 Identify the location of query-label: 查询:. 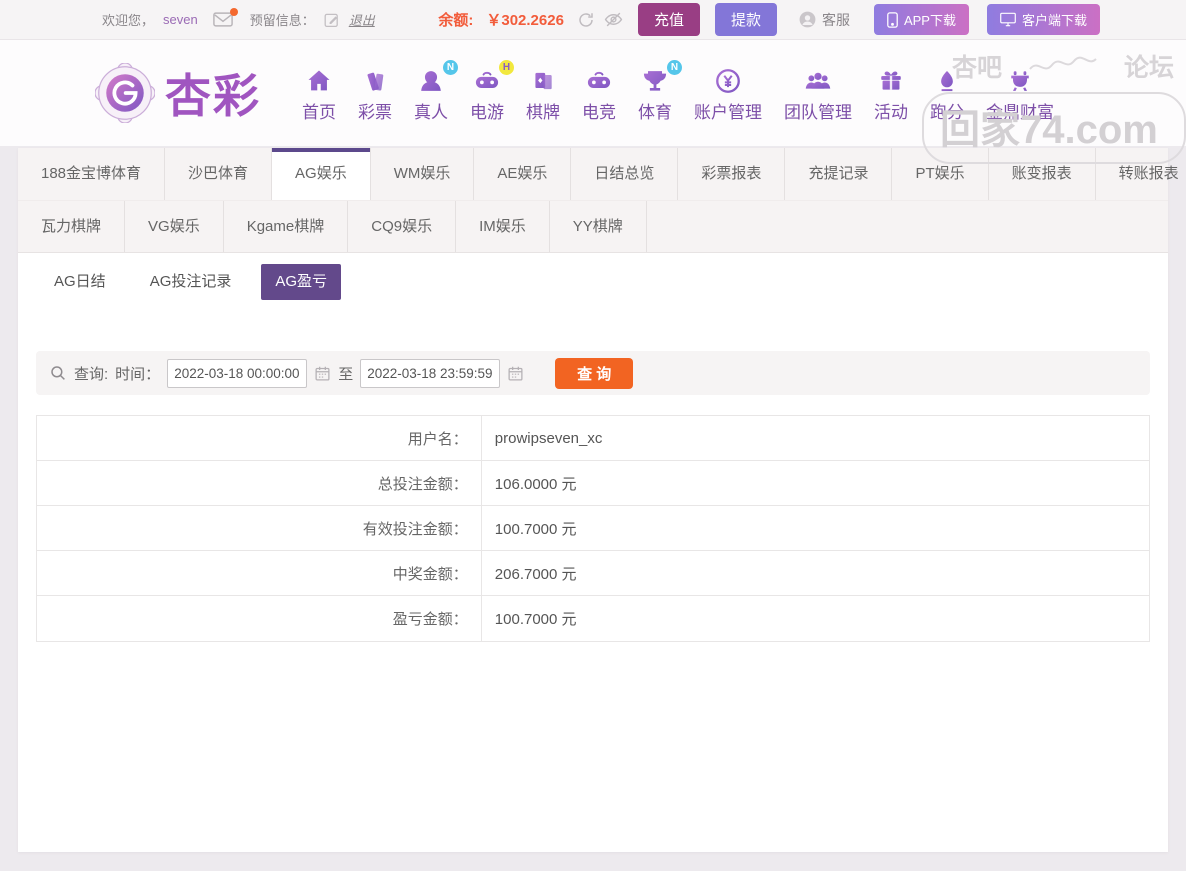
(91, 374).